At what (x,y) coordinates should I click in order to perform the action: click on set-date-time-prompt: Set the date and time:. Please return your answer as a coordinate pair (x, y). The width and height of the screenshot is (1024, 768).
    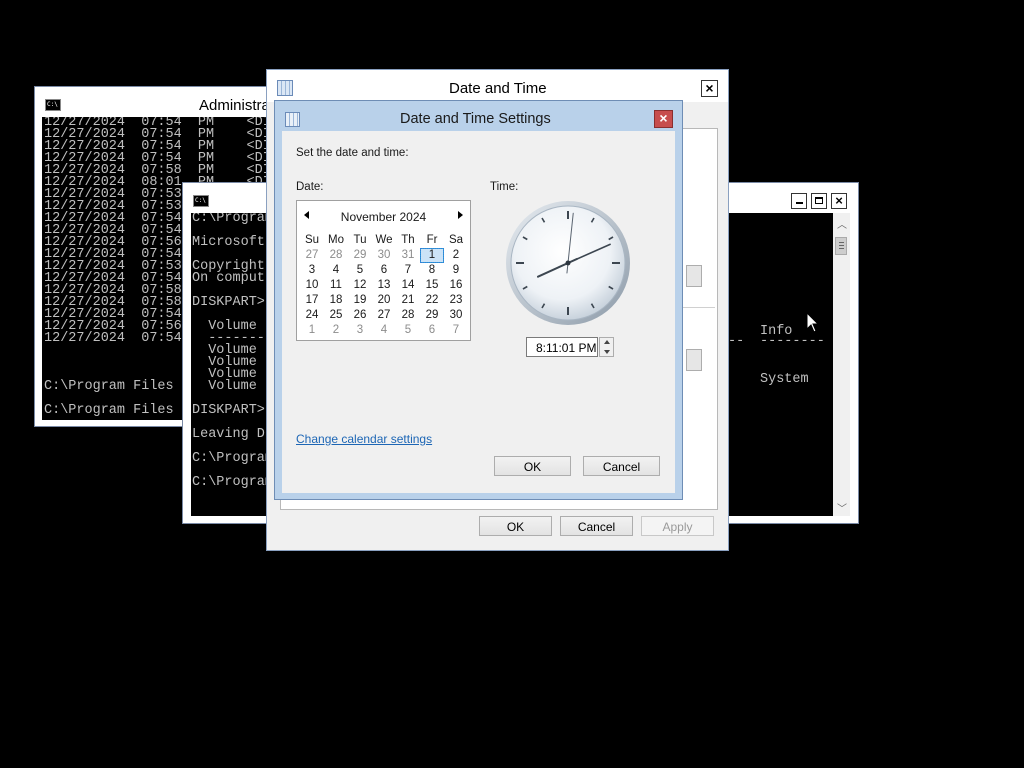
    Looking at the image, I should click on (352, 153).